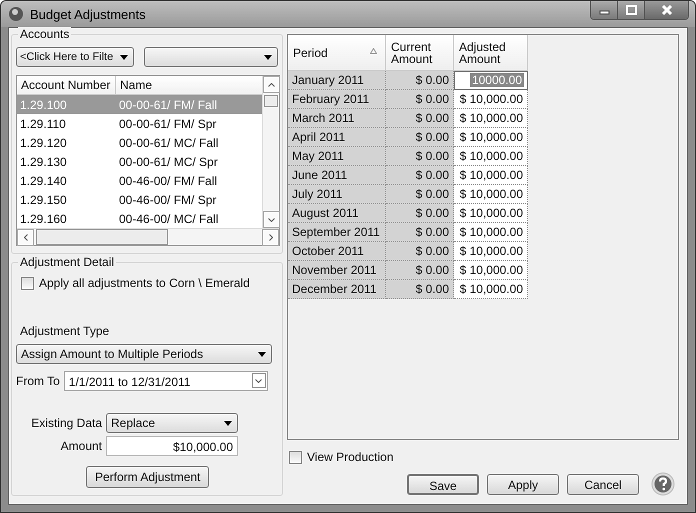 Image resolution: width=696 pixels, height=513 pixels. What do you see at coordinates (491, 53) in the screenshot?
I see `column-header: Adjusted Amount` at bounding box center [491, 53].